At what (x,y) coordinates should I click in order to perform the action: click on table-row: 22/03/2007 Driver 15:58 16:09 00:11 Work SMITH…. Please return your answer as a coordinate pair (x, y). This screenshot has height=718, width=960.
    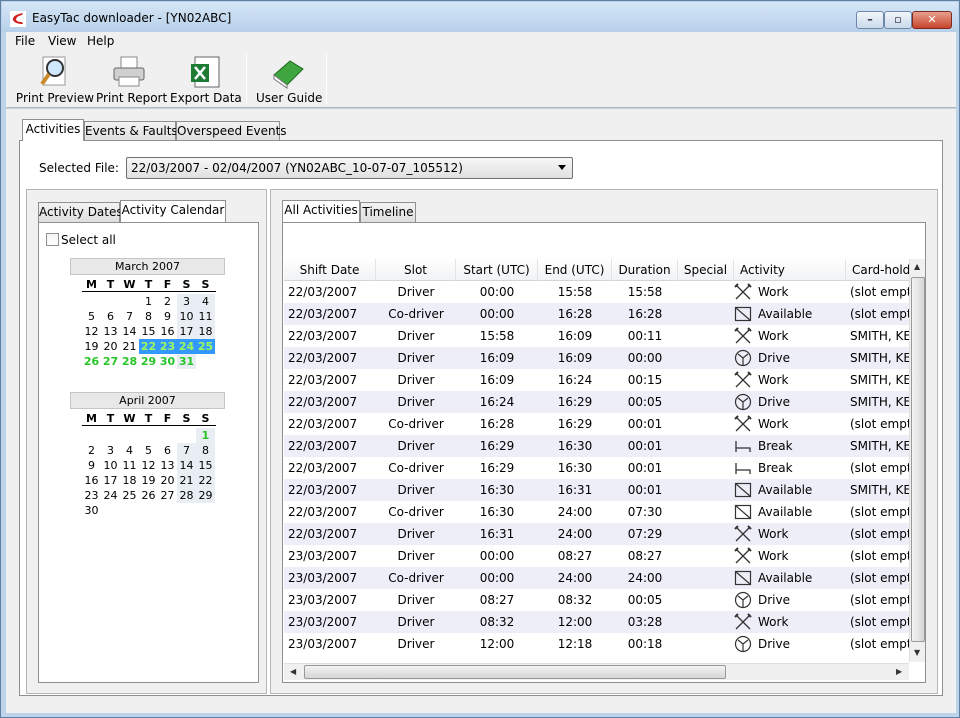
    Looking at the image, I should click on (599, 336).